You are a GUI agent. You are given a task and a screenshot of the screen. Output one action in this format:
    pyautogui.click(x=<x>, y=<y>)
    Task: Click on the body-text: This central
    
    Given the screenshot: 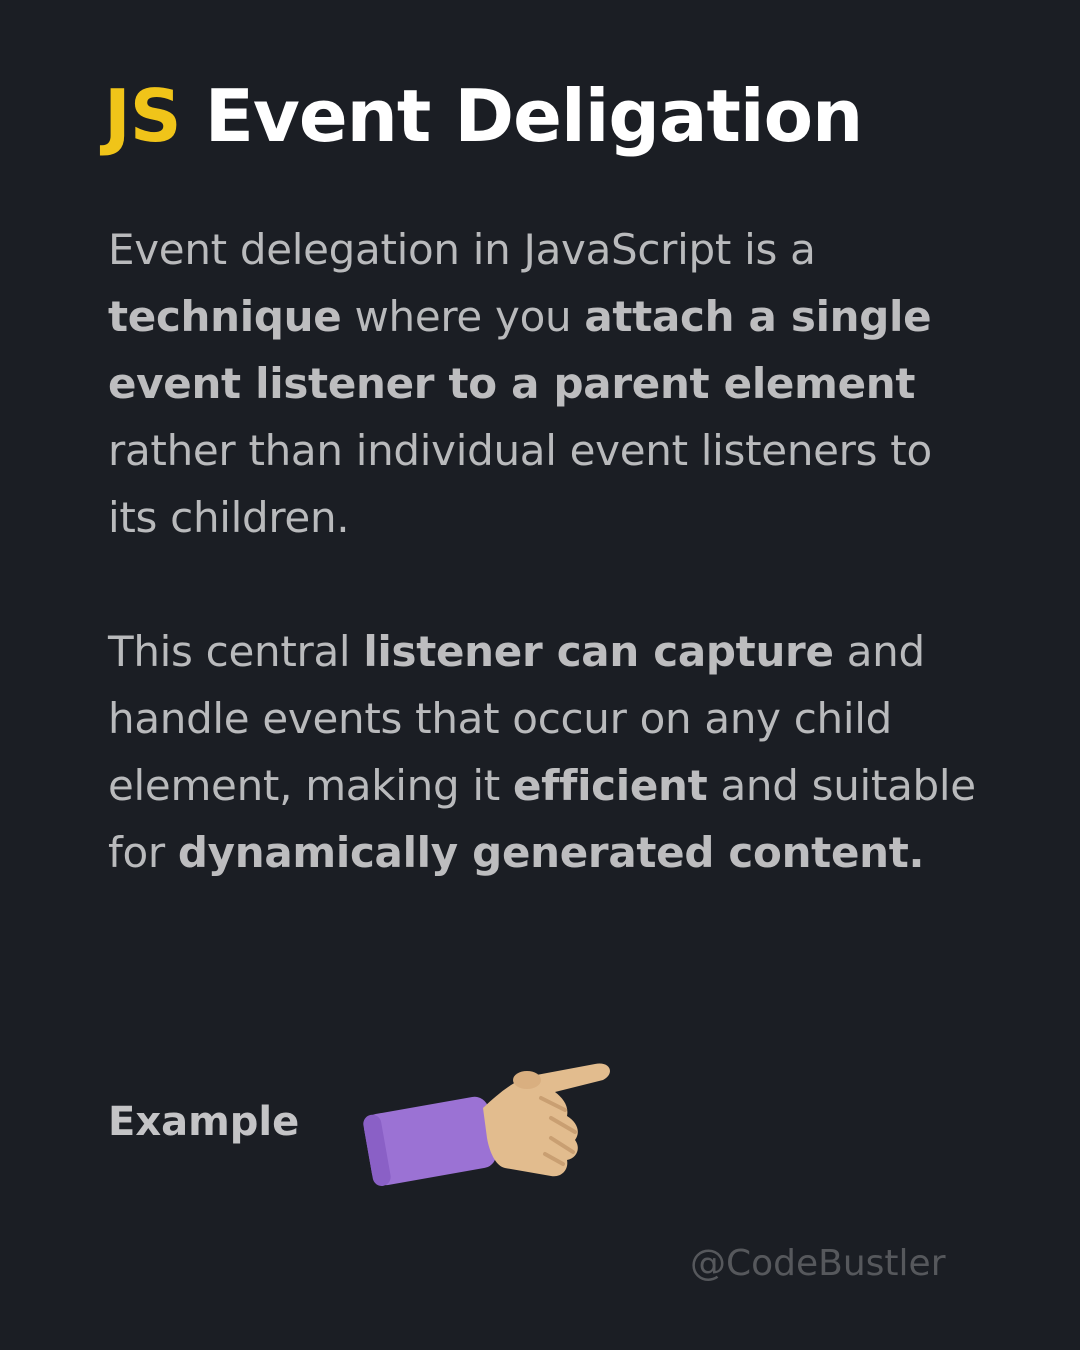 What is the action you would take?
    pyautogui.click(x=236, y=651)
    